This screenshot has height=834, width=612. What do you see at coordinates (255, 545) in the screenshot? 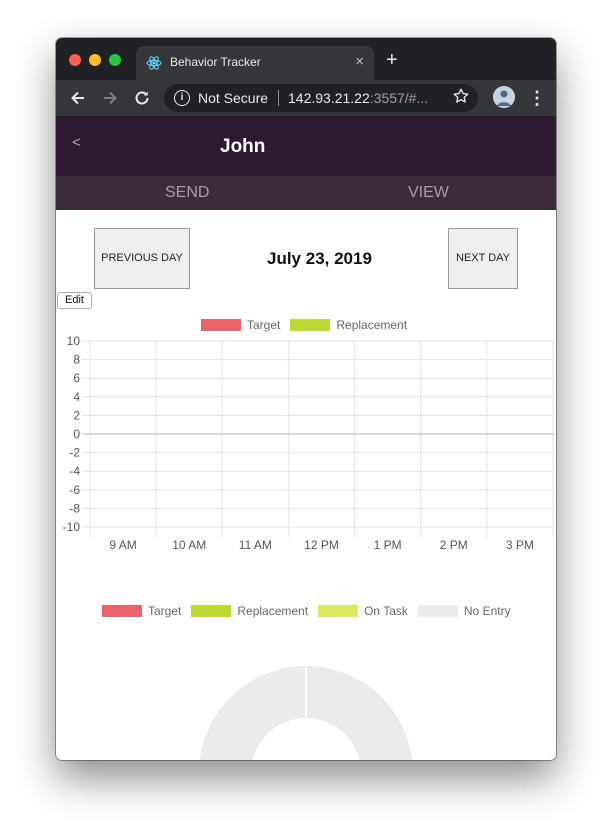
I see `x-tick-label: 11 AM` at bounding box center [255, 545].